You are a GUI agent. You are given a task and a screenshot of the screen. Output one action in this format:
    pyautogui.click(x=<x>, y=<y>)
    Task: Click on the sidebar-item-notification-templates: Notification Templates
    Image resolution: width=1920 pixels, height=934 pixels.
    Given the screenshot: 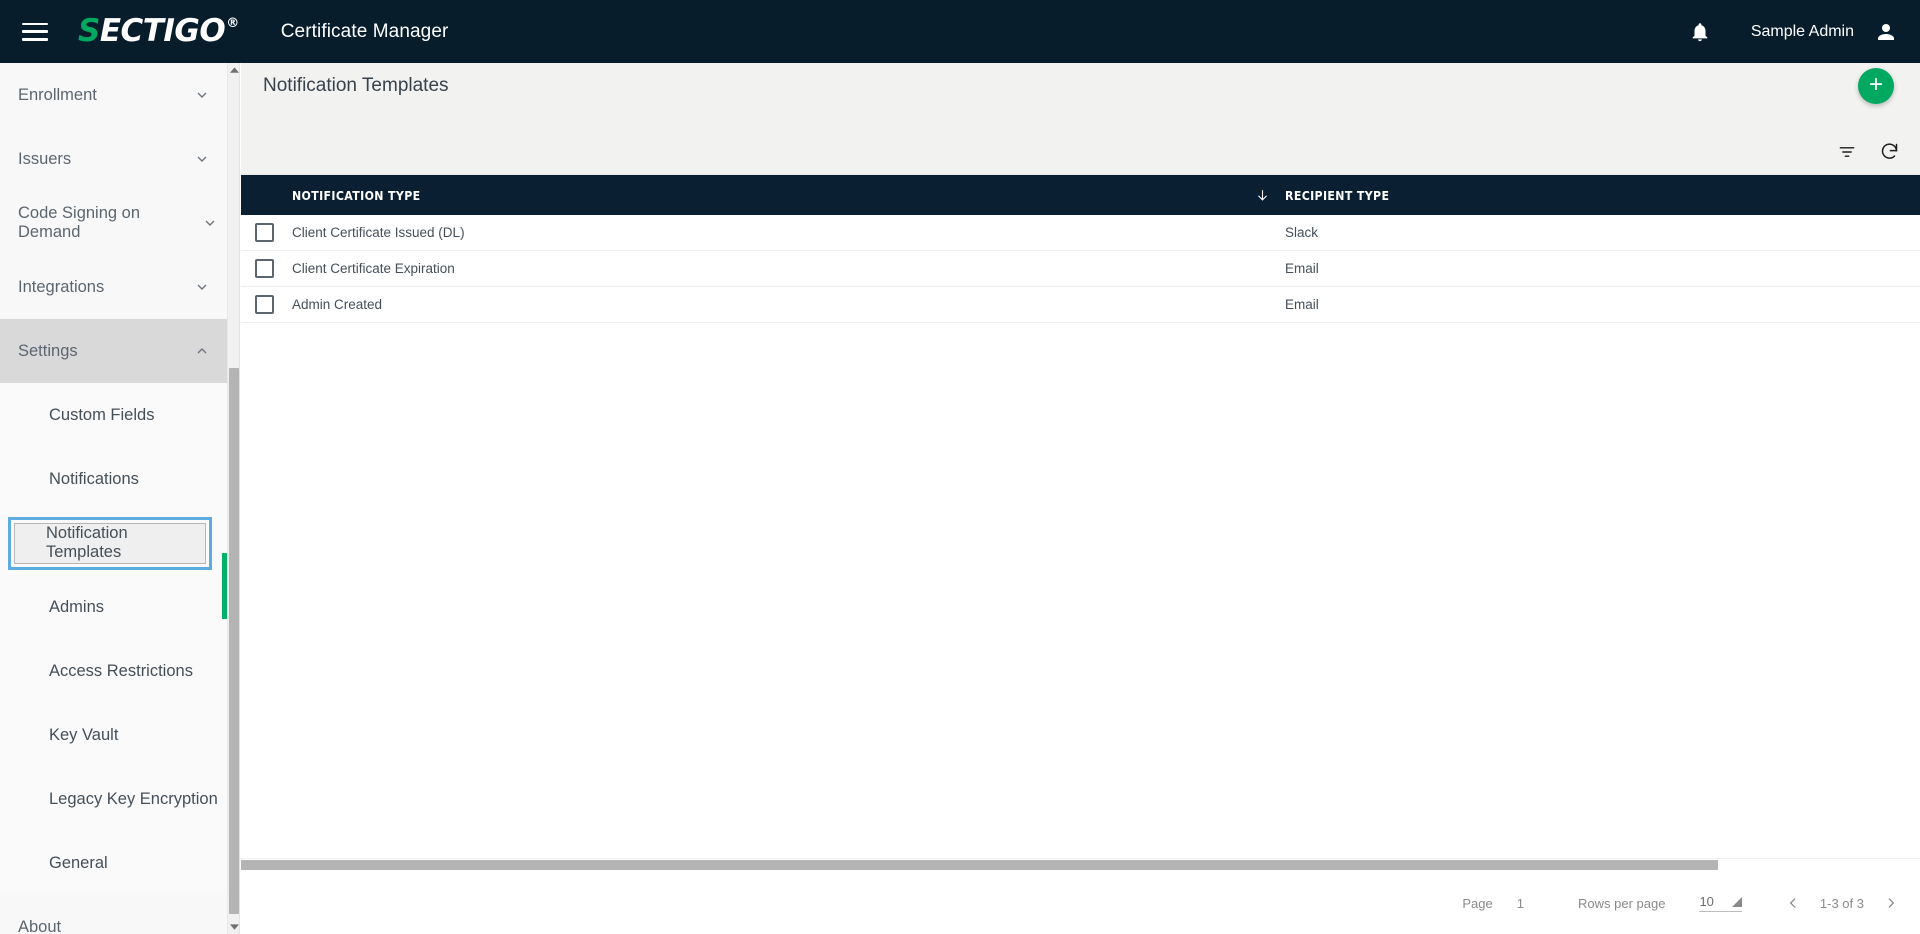 What is the action you would take?
    pyautogui.click(x=114, y=543)
    